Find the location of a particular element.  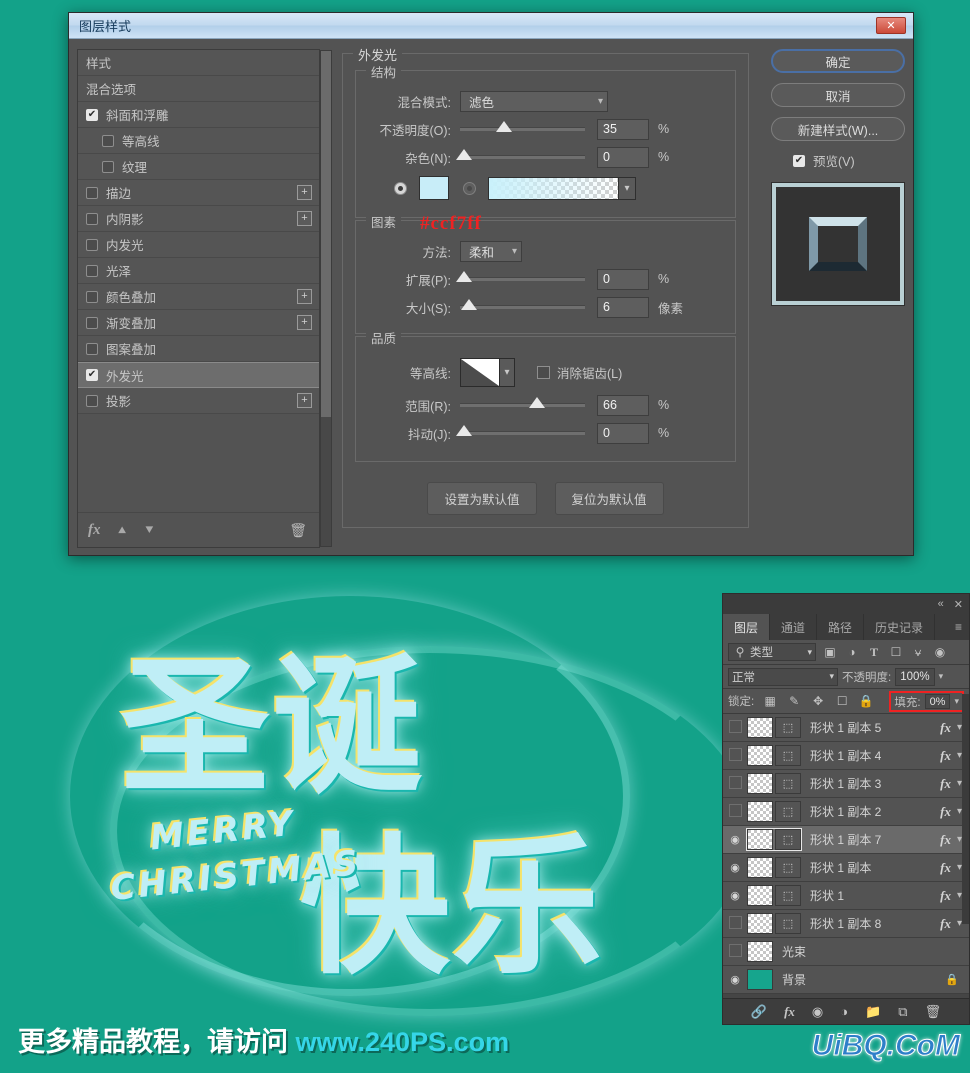

layer-name: 形状 1 副本 8 is located at coordinates (875, 923).